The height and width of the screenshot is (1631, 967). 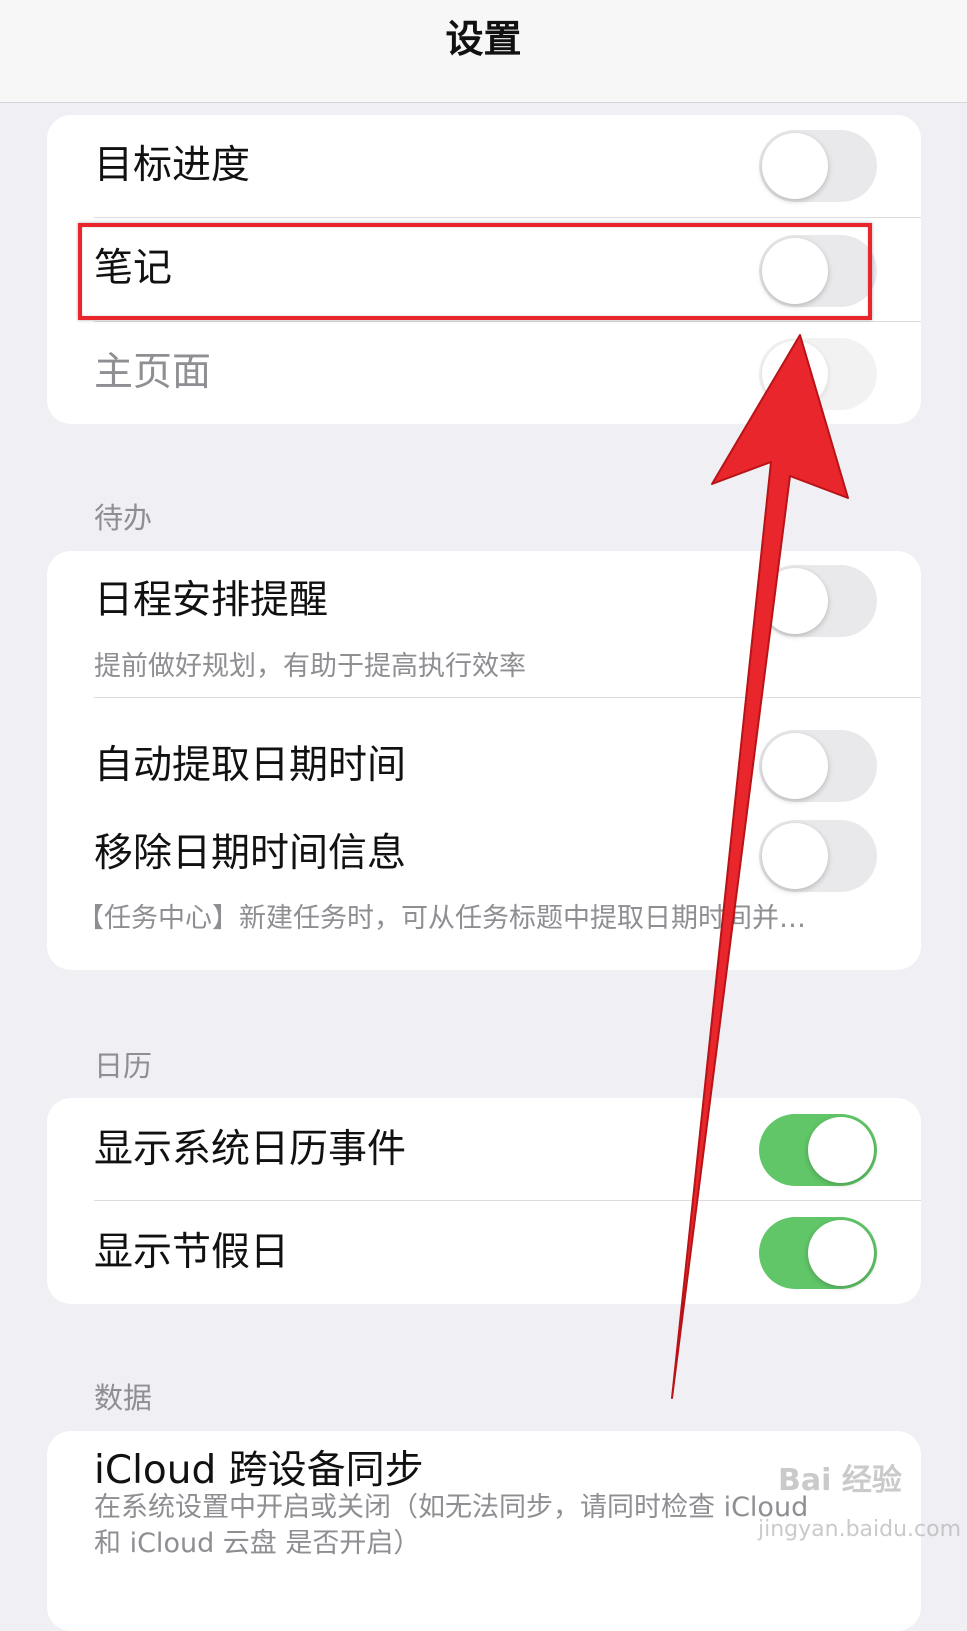 I want to click on schedule-reminder-toggle, so click(x=818, y=601).